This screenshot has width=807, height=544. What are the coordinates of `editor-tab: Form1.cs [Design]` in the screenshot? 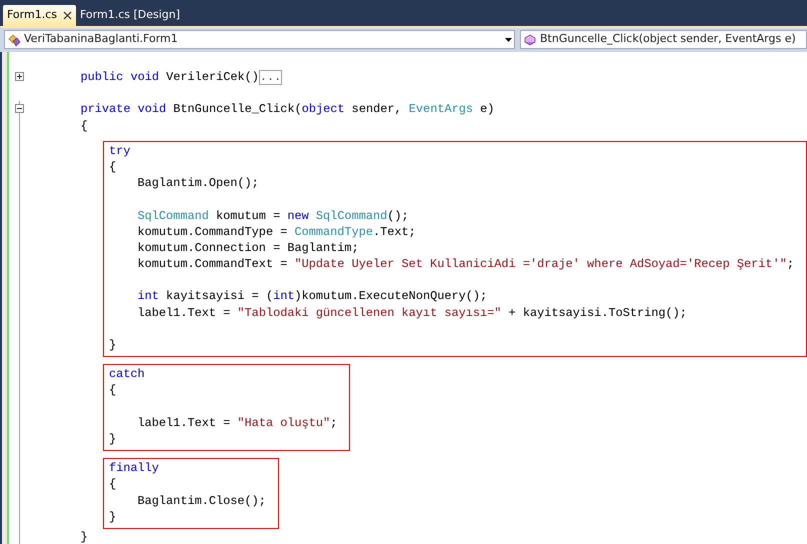 It's located at (130, 15).